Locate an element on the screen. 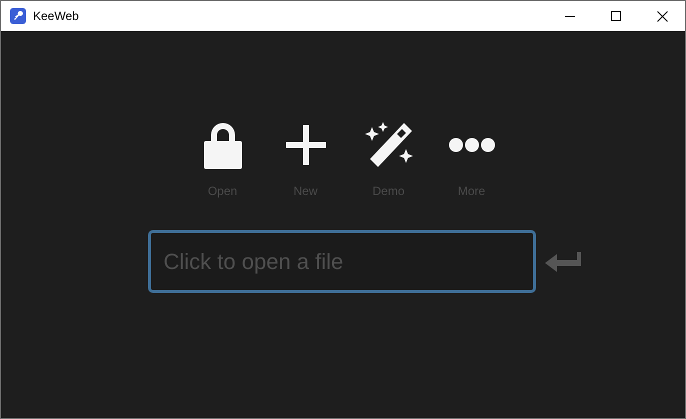  plus-icon is located at coordinates (306, 145).